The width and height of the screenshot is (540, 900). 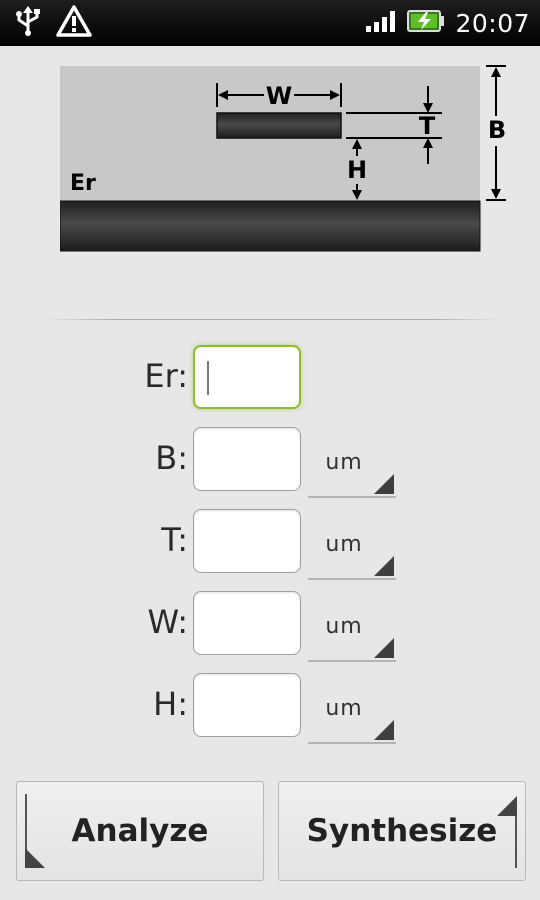 What do you see at coordinates (381, 23) in the screenshot?
I see `signal-icon` at bounding box center [381, 23].